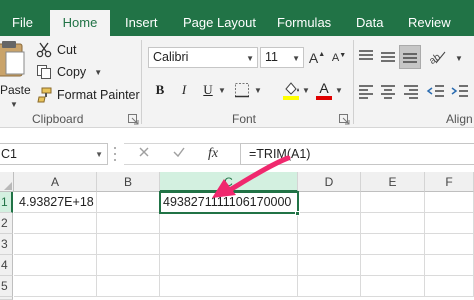  I want to click on cell-e2, so click(393, 223).